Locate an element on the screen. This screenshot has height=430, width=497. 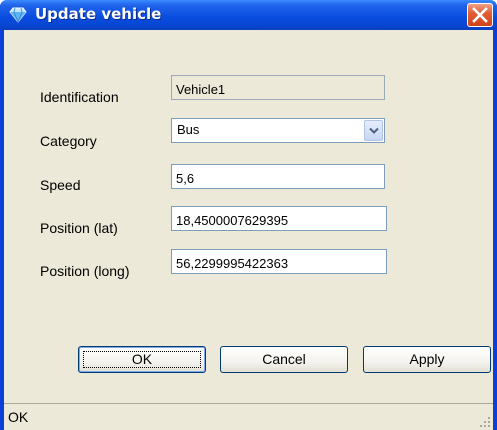
apply-button: Apply is located at coordinates (427, 359).